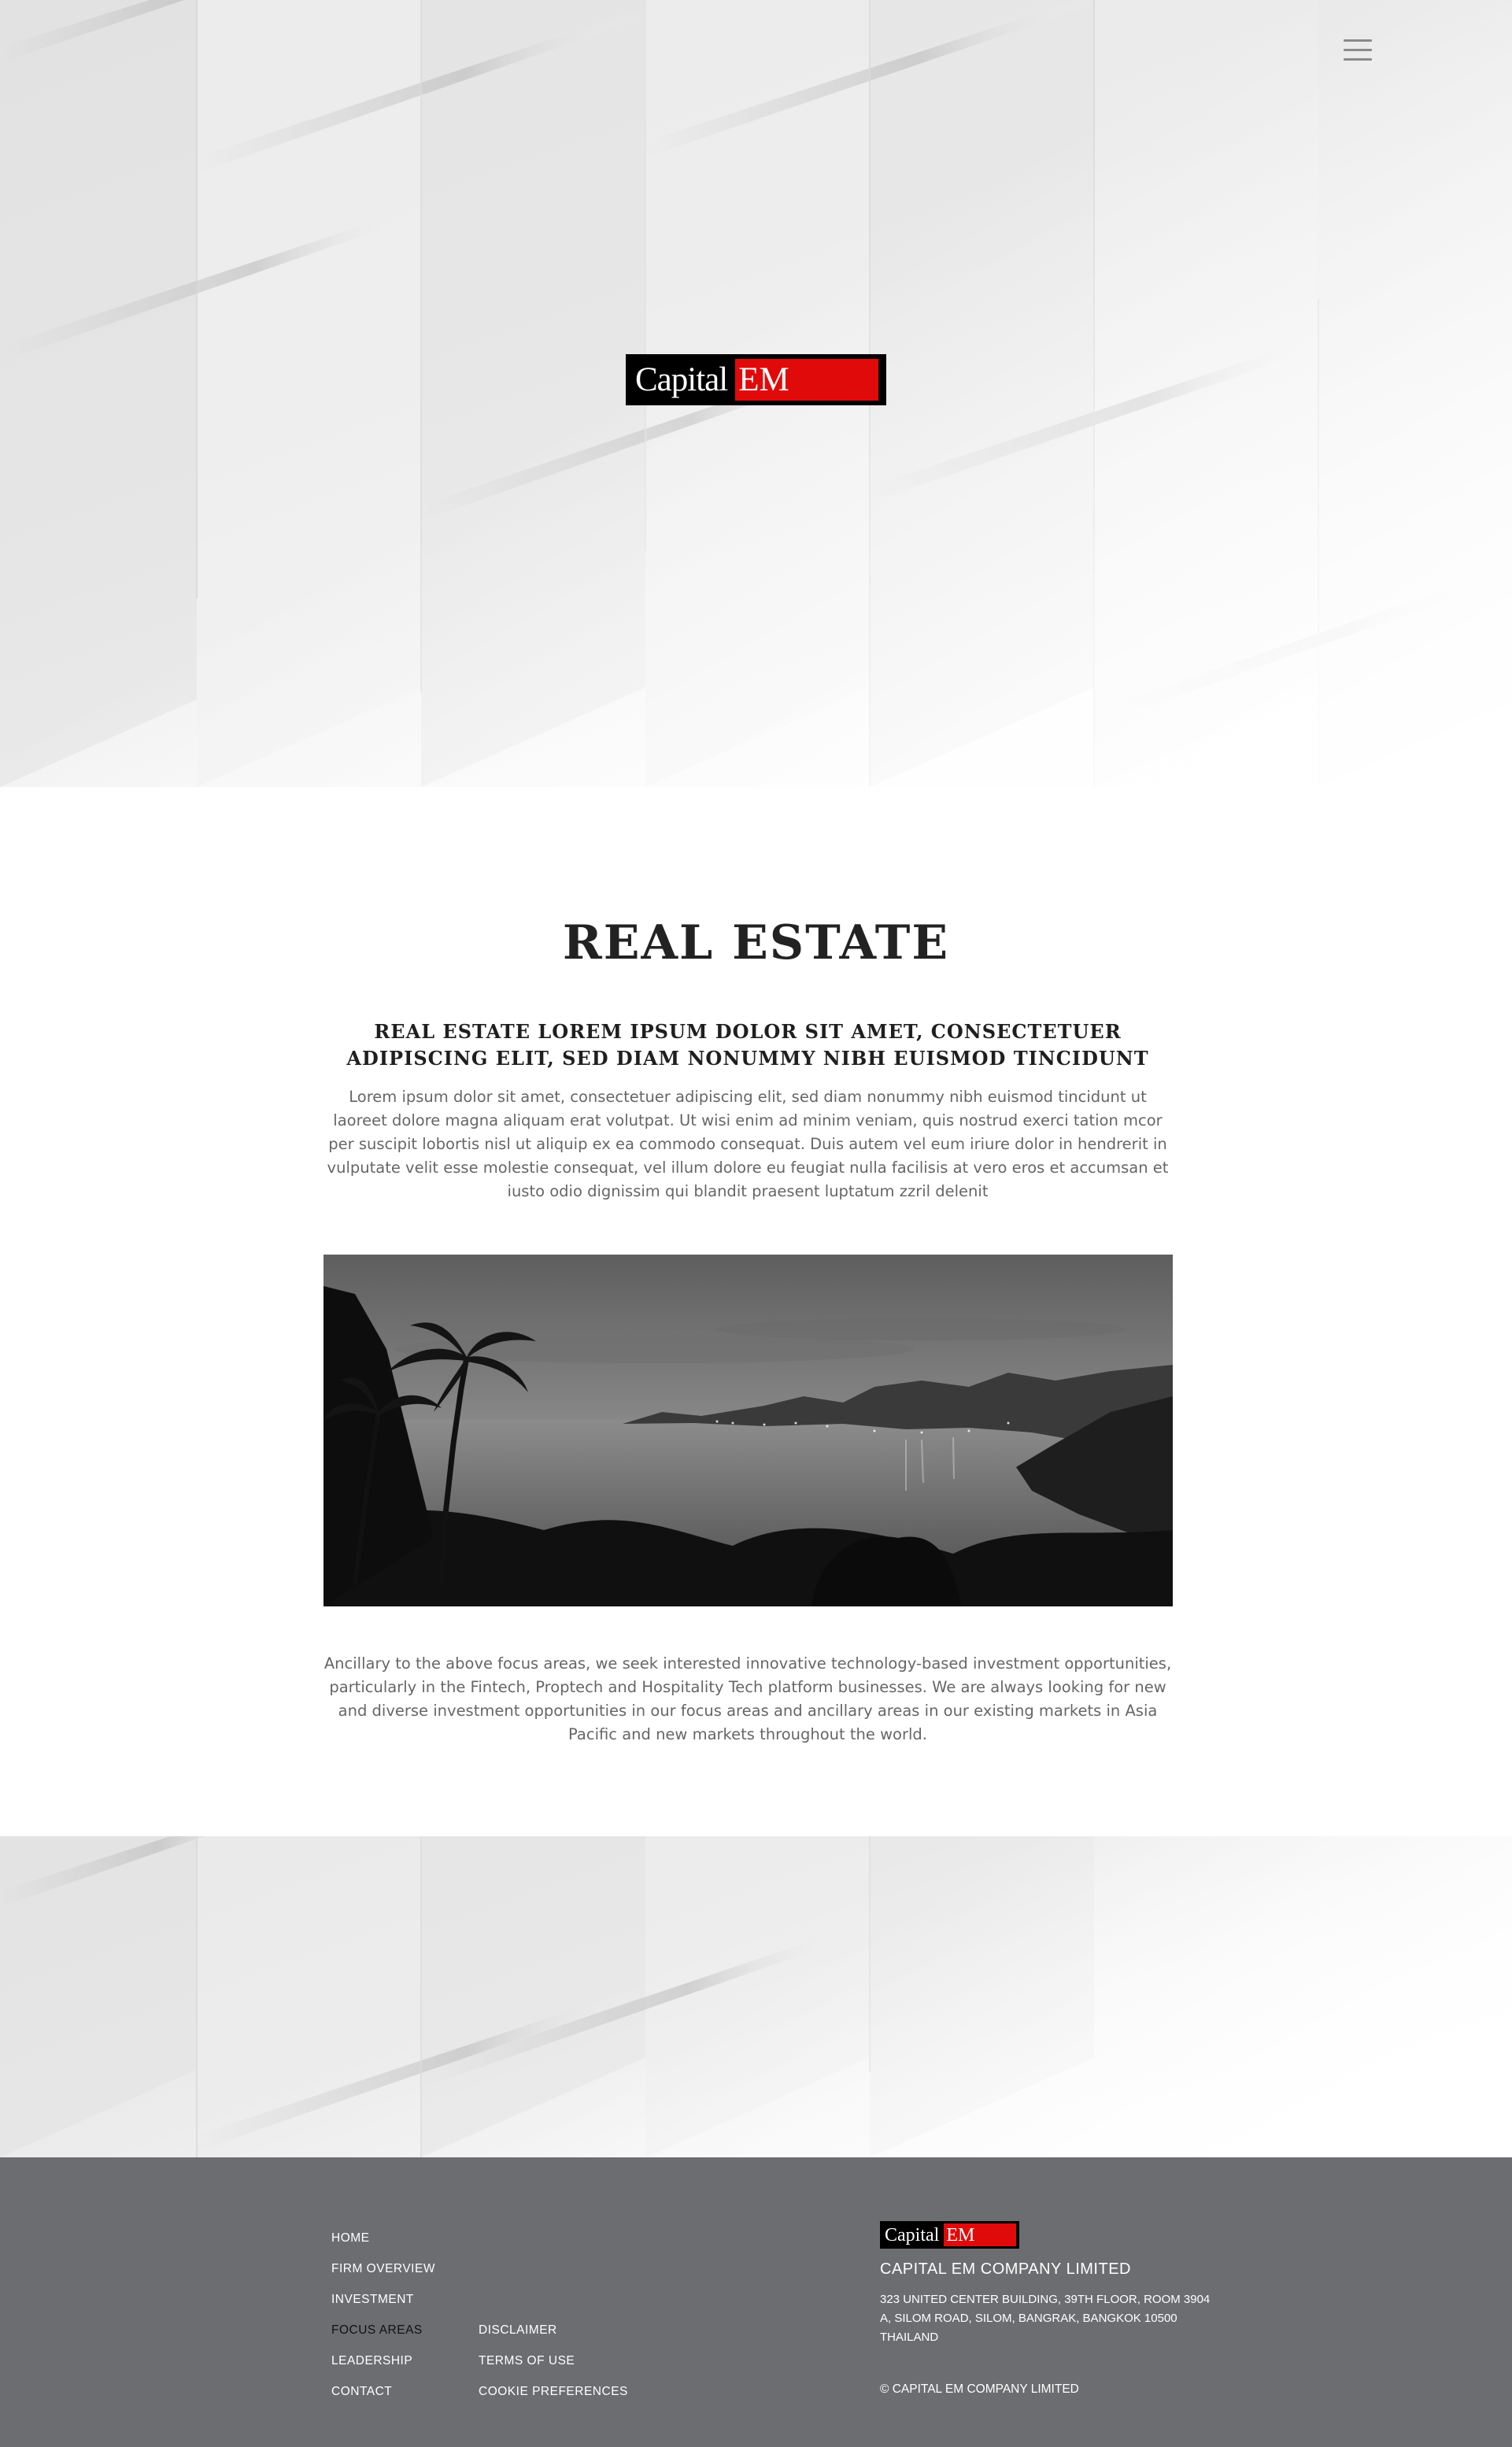 This screenshot has height=2447, width=1512. What do you see at coordinates (527, 2361) in the screenshot?
I see `footer-nav-terms-of-use: TERMS OF USE` at bounding box center [527, 2361].